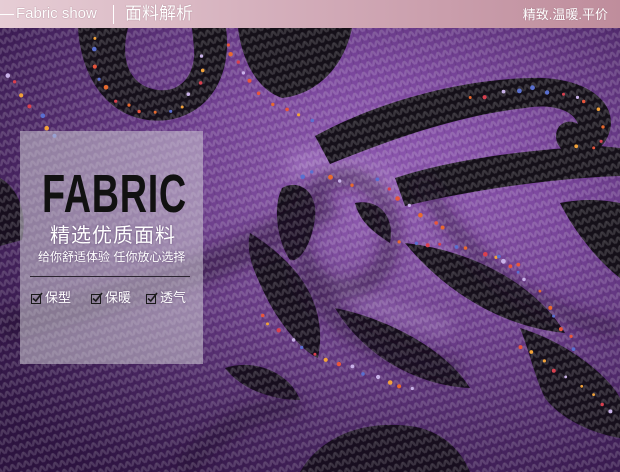 The width and height of the screenshot is (620, 472). Describe the element at coordinates (7, 14) in the screenshot. I see `header-accent-line` at that location.